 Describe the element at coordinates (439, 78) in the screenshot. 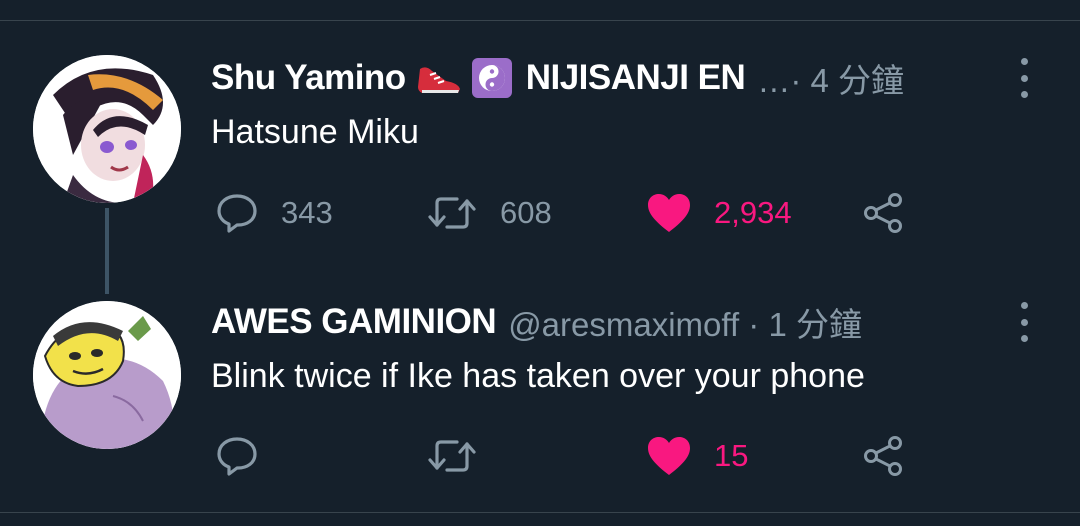

I see `running-shoe-icon` at that location.